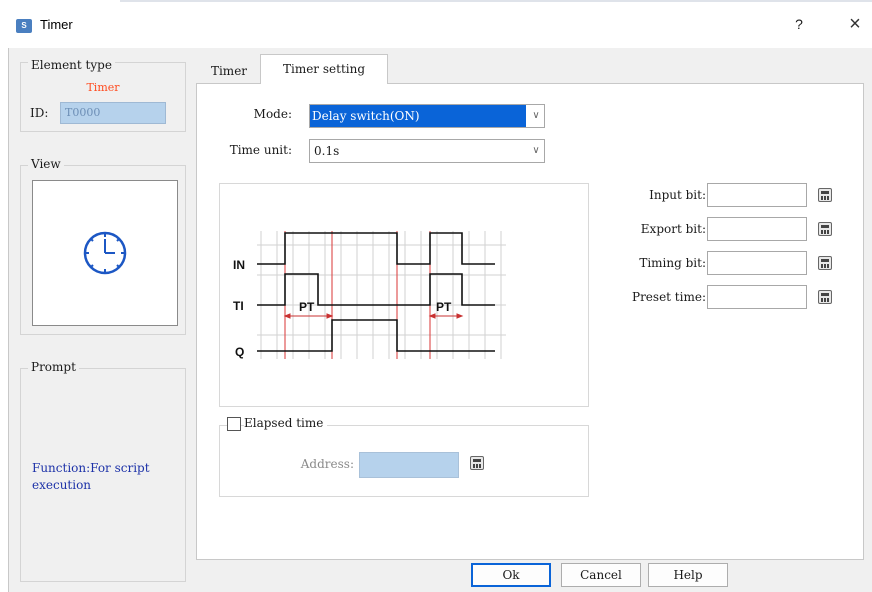 The width and height of the screenshot is (872, 592). What do you see at coordinates (757, 297) in the screenshot?
I see `preset-time-field` at bounding box center [757, 297].